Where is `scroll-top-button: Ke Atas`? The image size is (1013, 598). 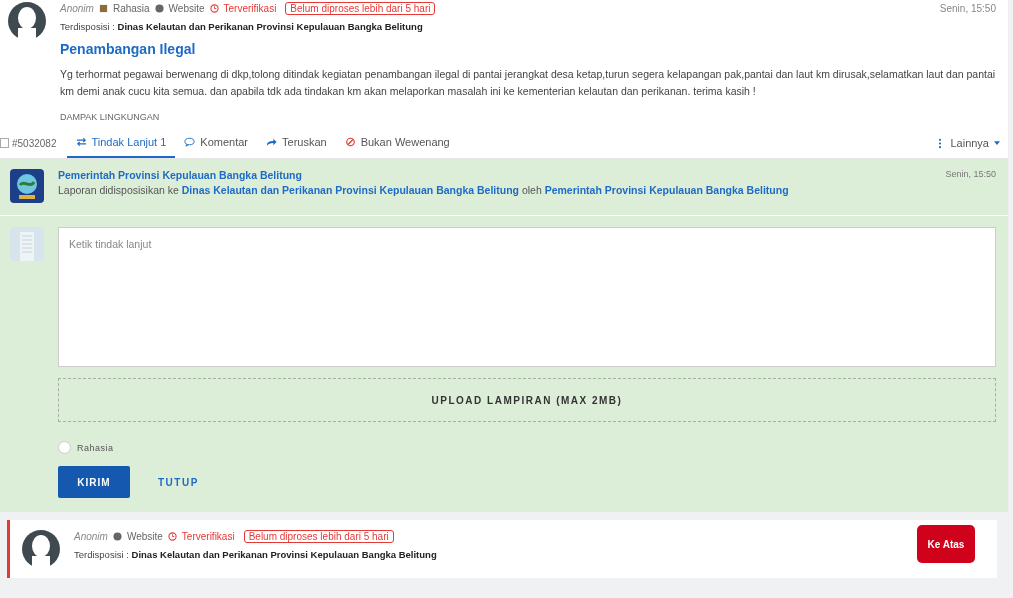 scroll-top-button: Ke Atas is located at coordinates (946, 544).